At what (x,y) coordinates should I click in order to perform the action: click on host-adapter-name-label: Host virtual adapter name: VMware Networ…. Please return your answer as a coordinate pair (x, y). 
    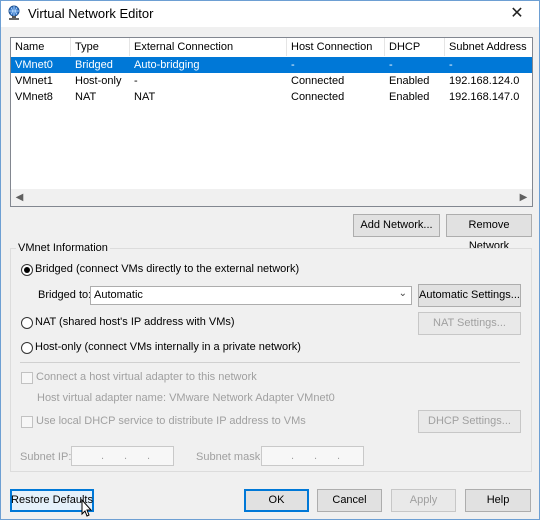
    Looking at the image, I should click on (186, 398).